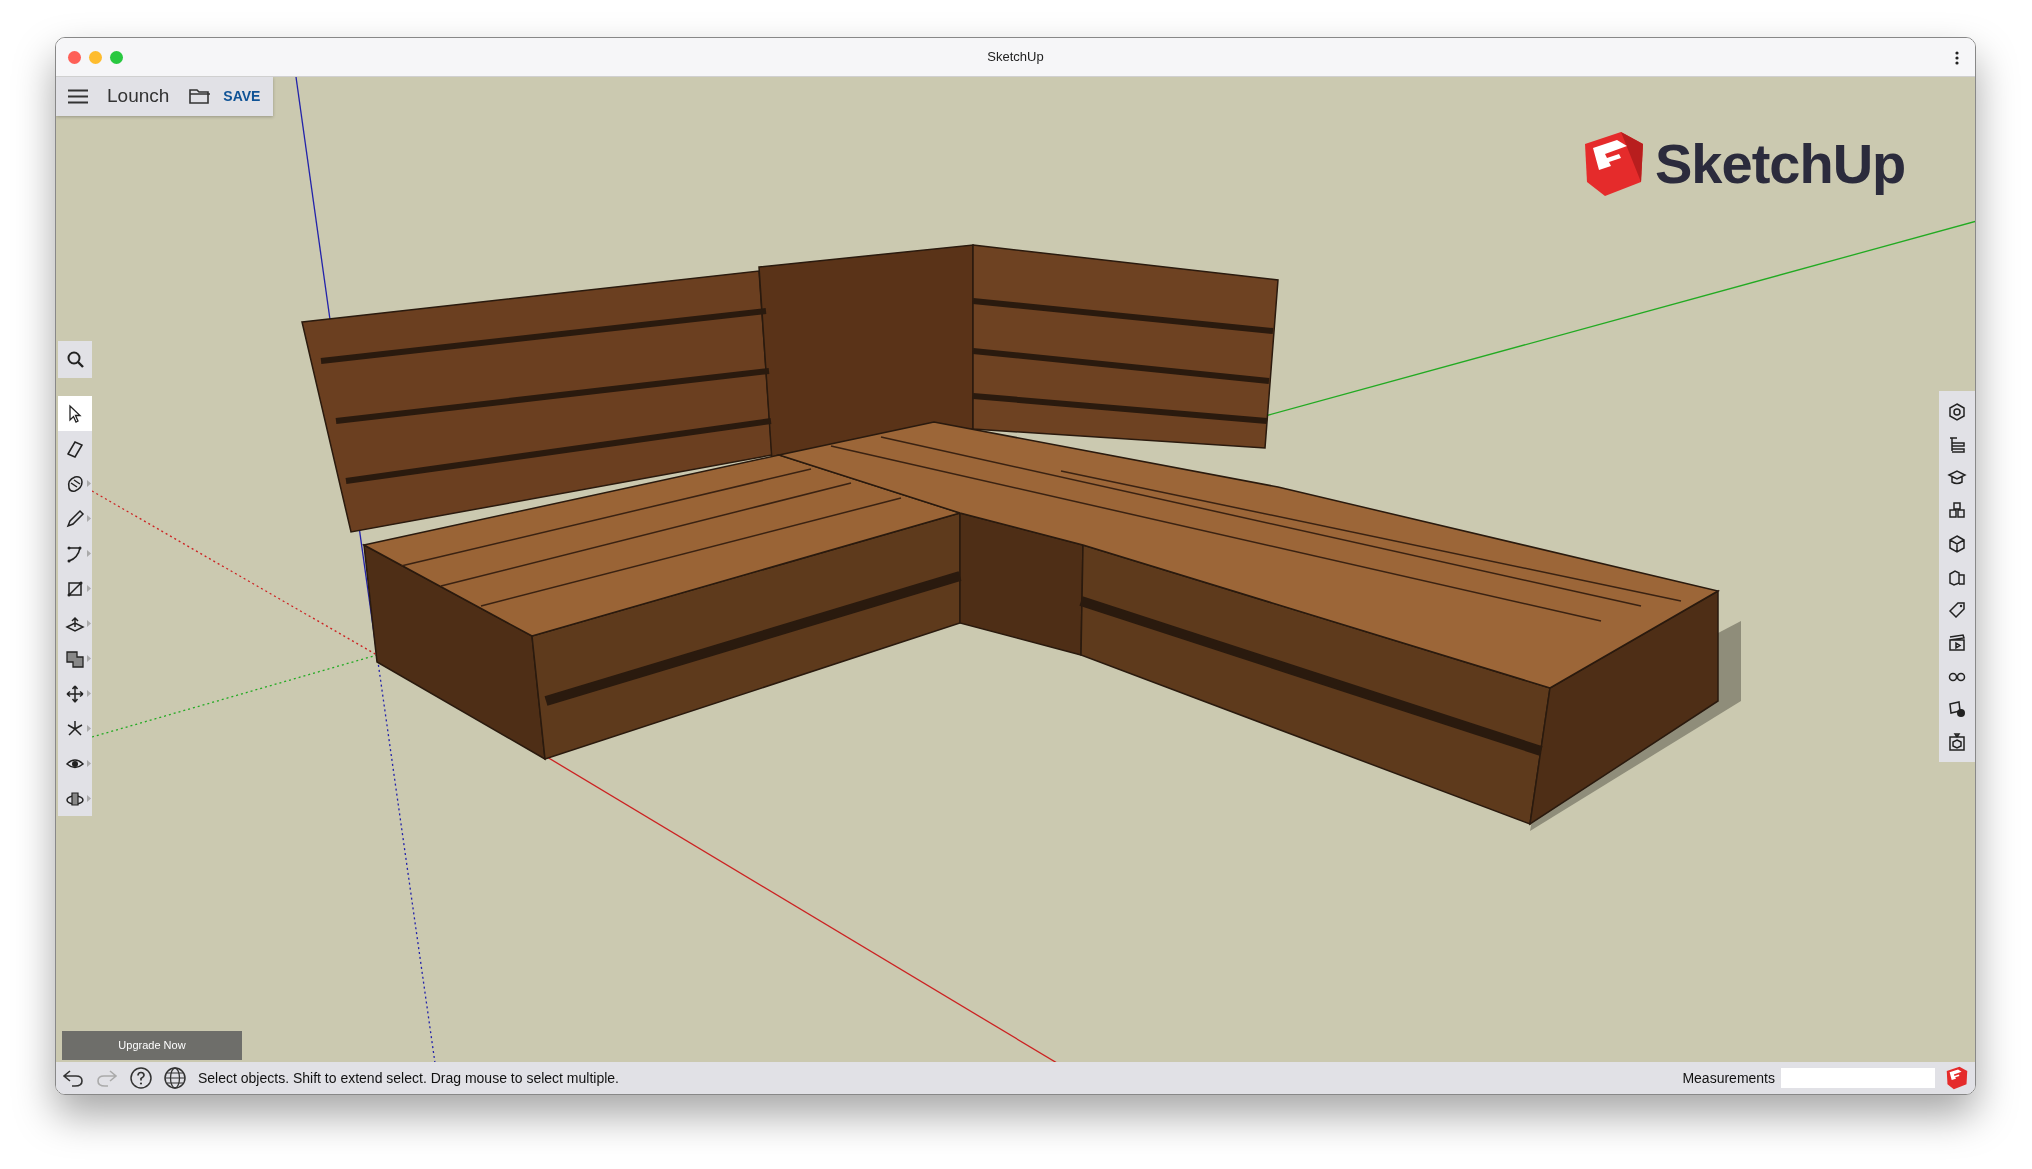  I want to click on pencil-icon, so click(75, 518).